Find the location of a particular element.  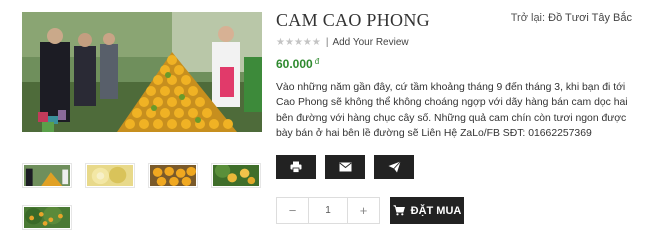

back-category-link: Đồ Tươi Tây Bắc is located at coordinates (590, 18).